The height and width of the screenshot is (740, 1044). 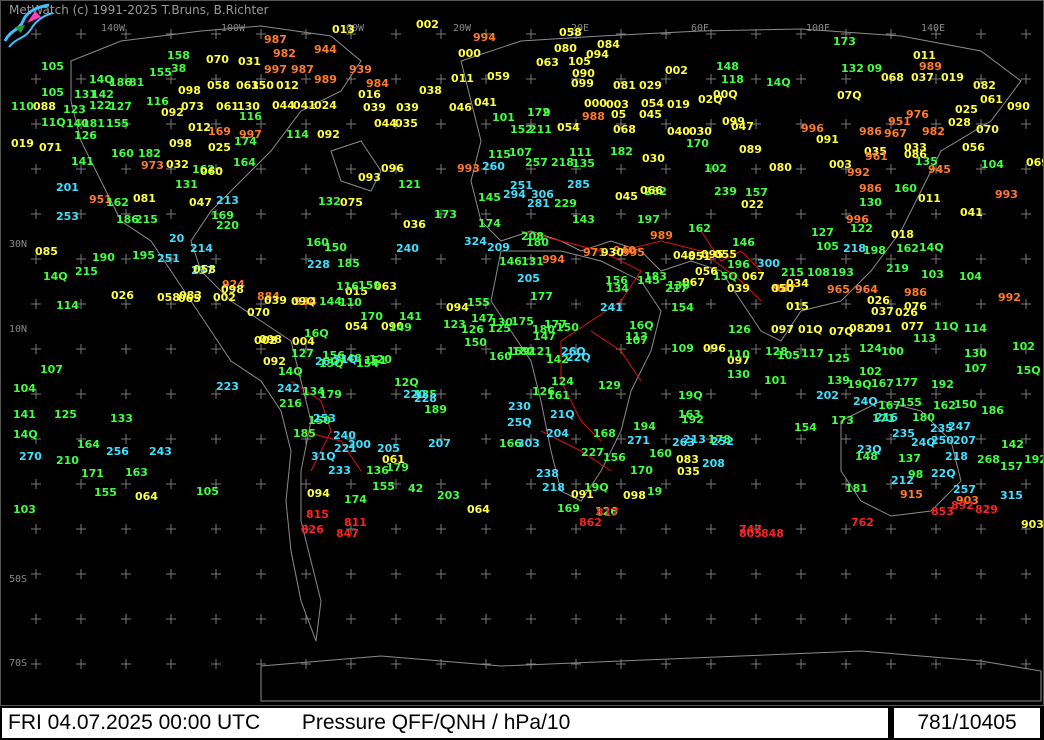 What do you see at coordinates (478, 302) in the screenshot?
I see `station-value: 155` at bounding box center [478, 302].